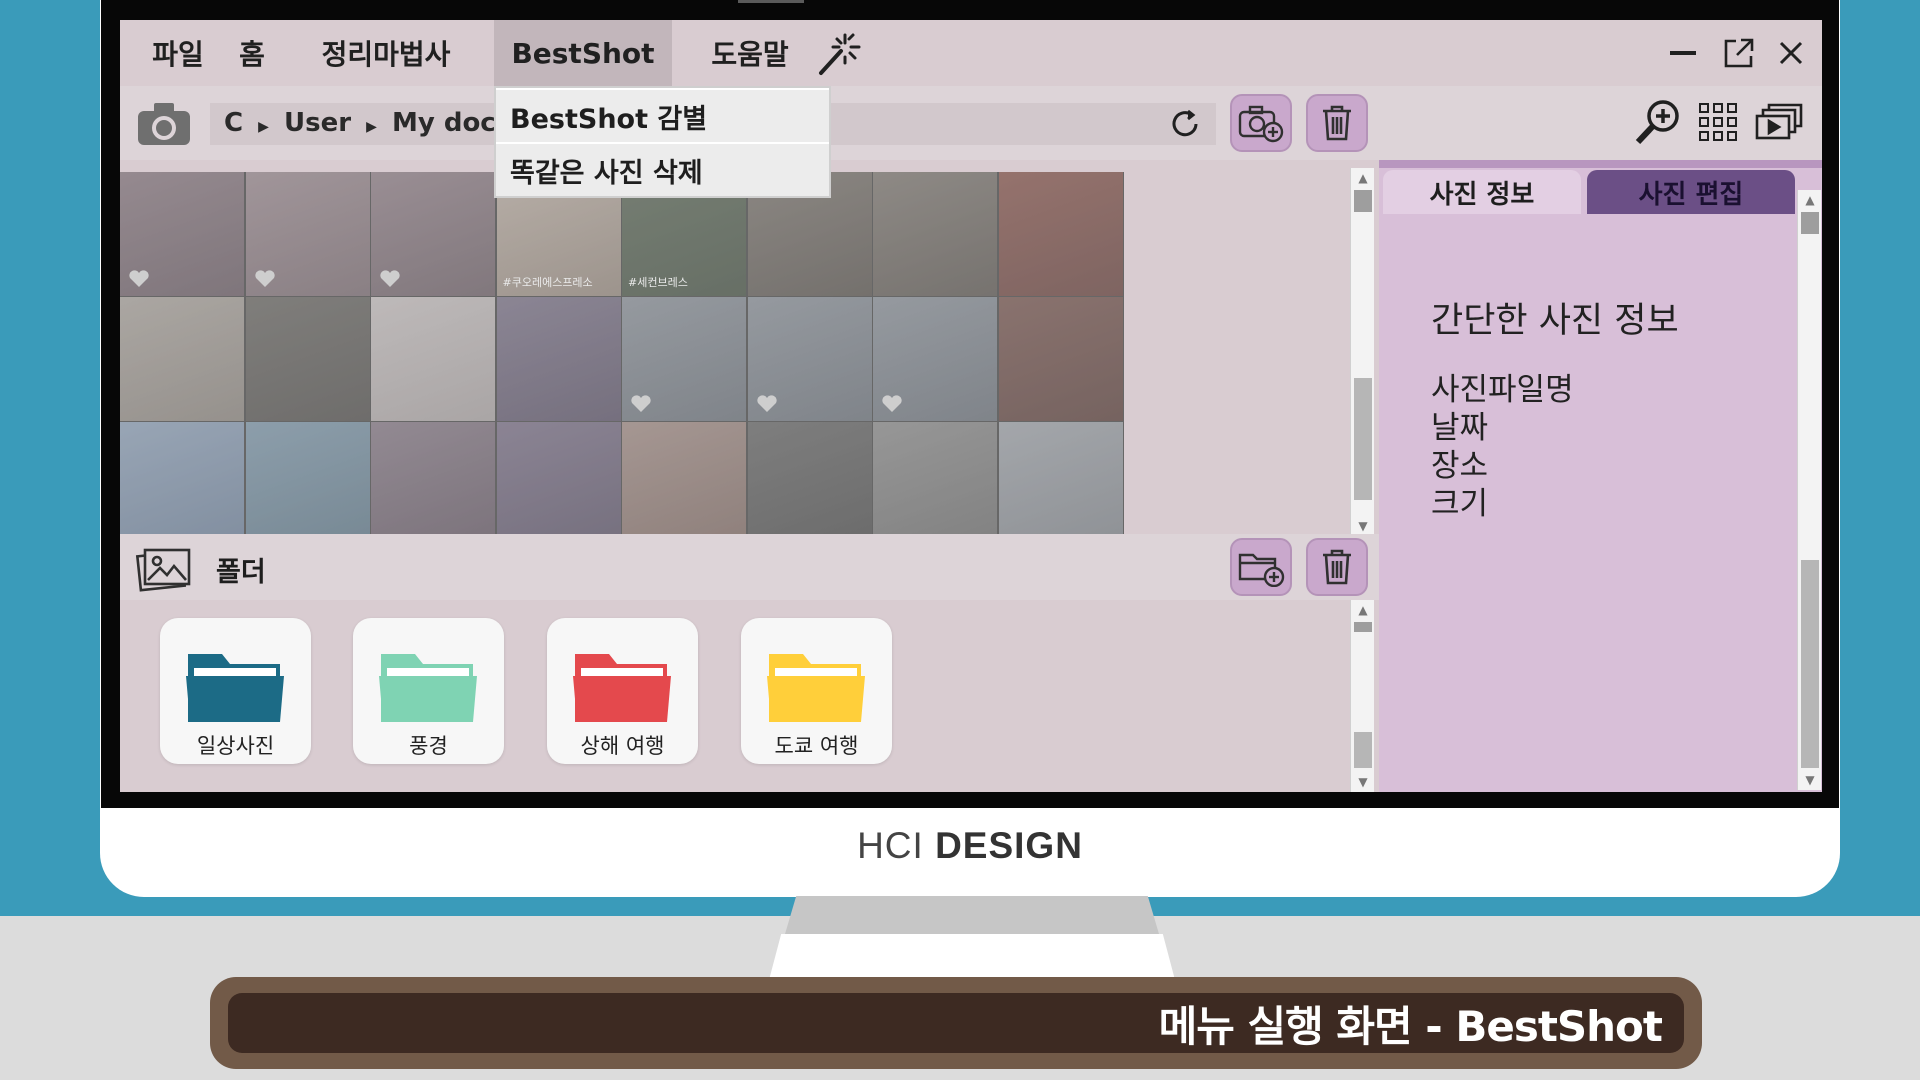 This screenshot has width=1920, height=1080. What do you see at coordinates (178, 53) in the screenshot?
I see `menu-file: 파일` at bounding box center [178, 53].